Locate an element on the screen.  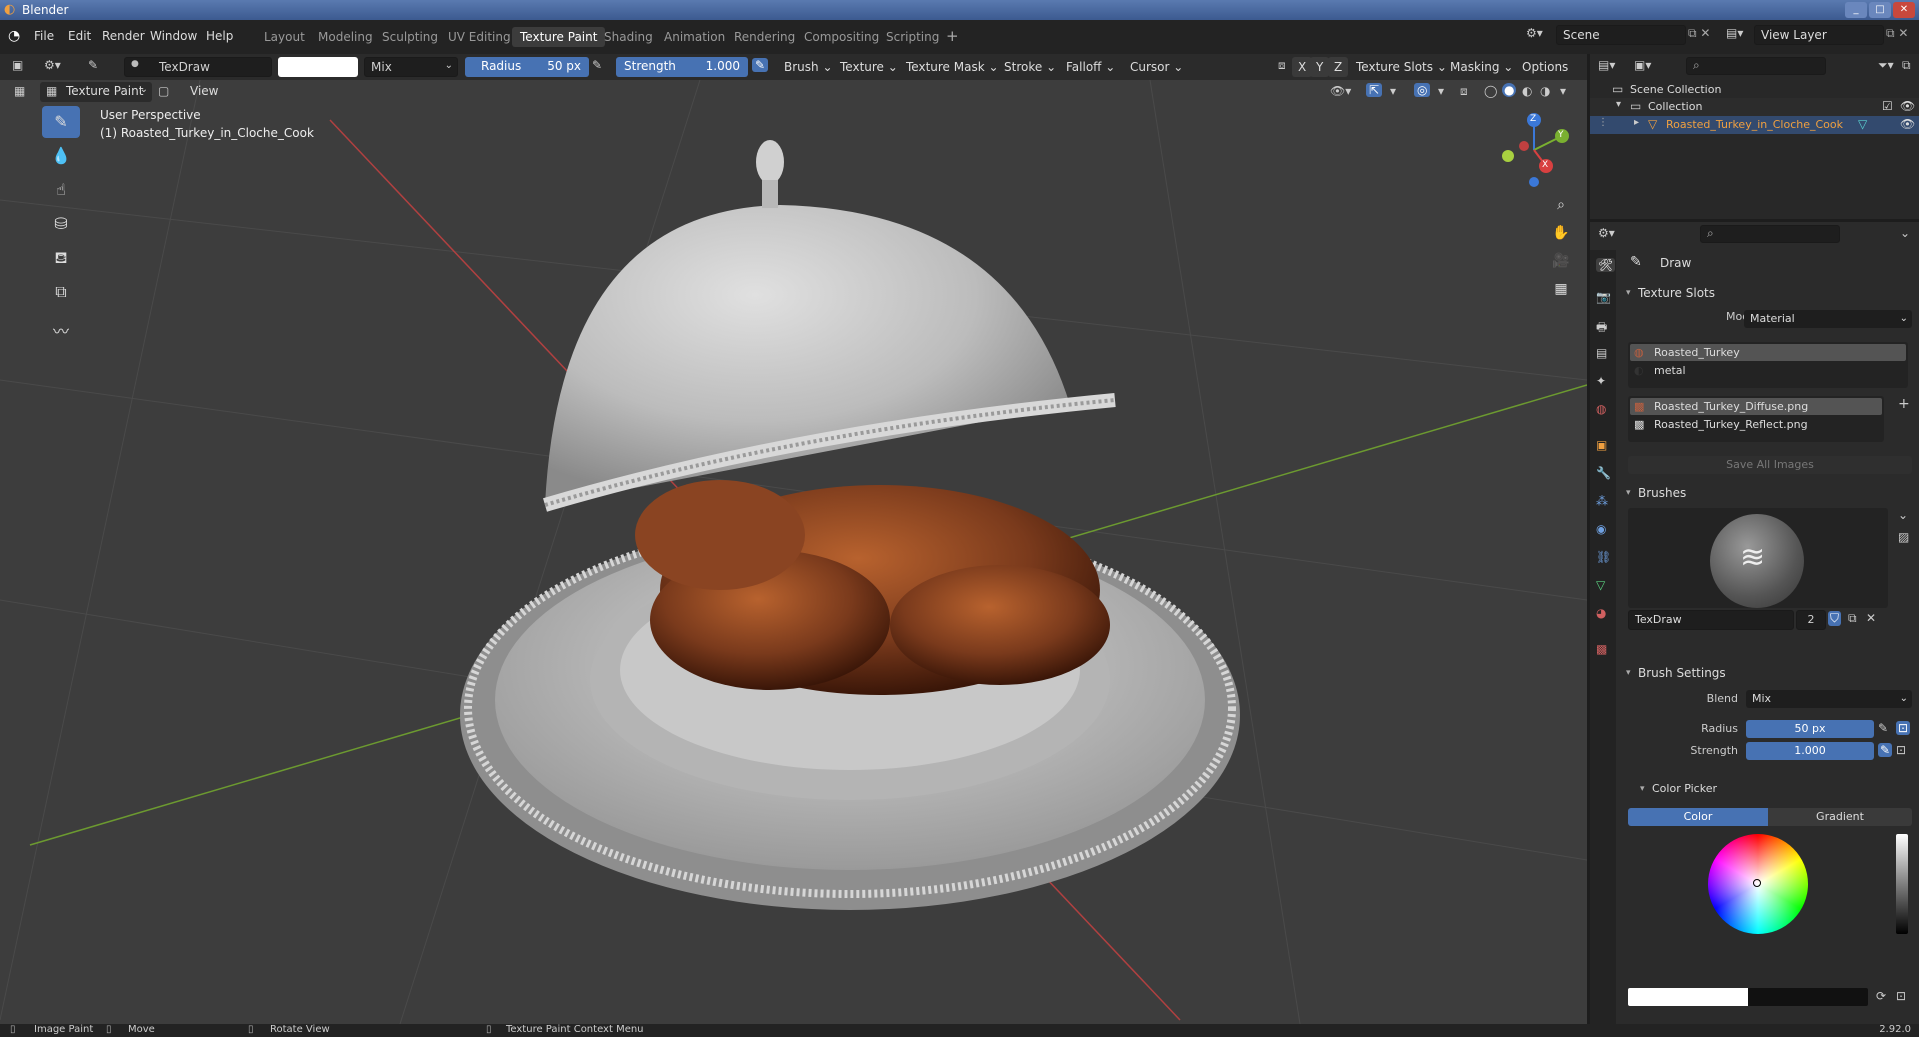
brush-settings-header: Brush Settings is located at coordinates (1682, 673).